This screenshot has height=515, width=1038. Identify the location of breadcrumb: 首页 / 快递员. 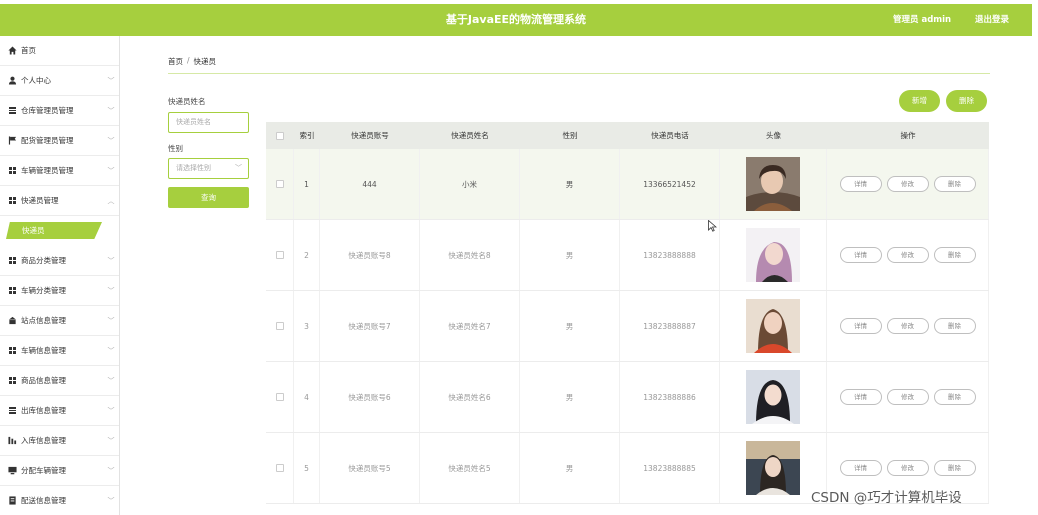
(192, 61).